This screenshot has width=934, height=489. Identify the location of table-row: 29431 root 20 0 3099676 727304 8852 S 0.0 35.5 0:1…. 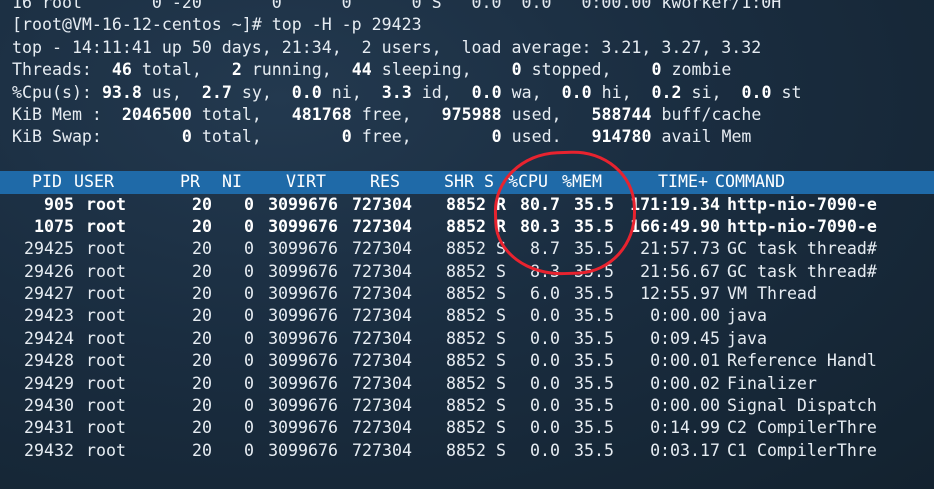
(473, 428).